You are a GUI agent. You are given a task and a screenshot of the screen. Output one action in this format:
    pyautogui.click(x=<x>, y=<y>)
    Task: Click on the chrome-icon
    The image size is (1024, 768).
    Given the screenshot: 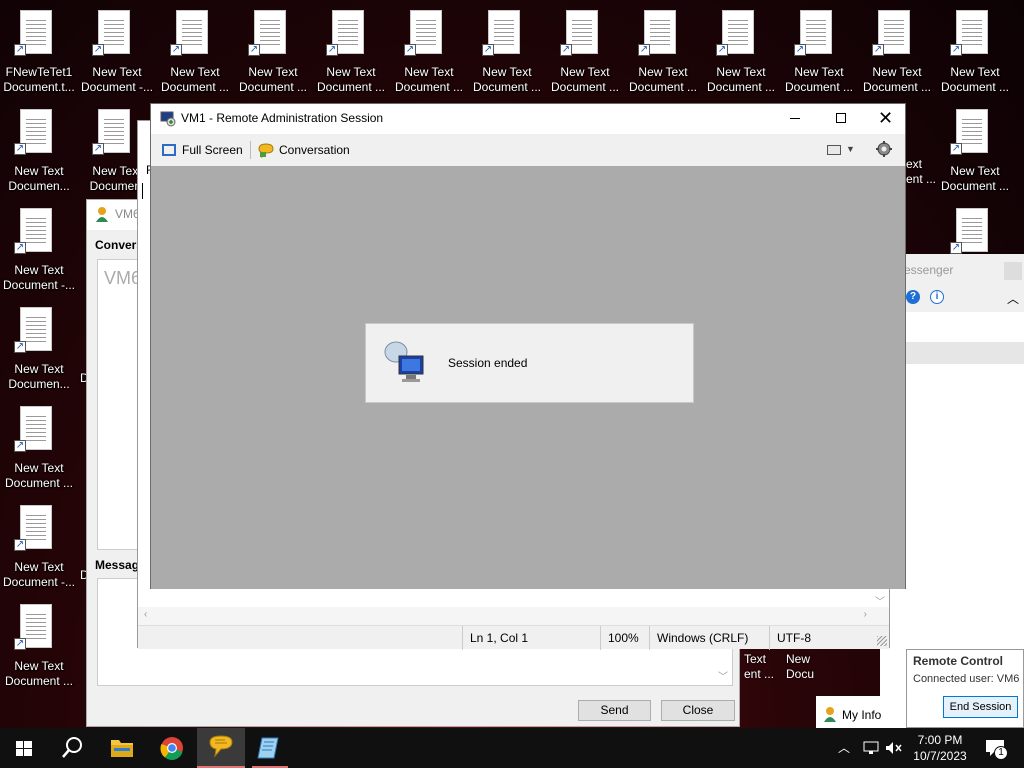 What is the action you would take?
    pyautogui.click(x=171, y=748)
    